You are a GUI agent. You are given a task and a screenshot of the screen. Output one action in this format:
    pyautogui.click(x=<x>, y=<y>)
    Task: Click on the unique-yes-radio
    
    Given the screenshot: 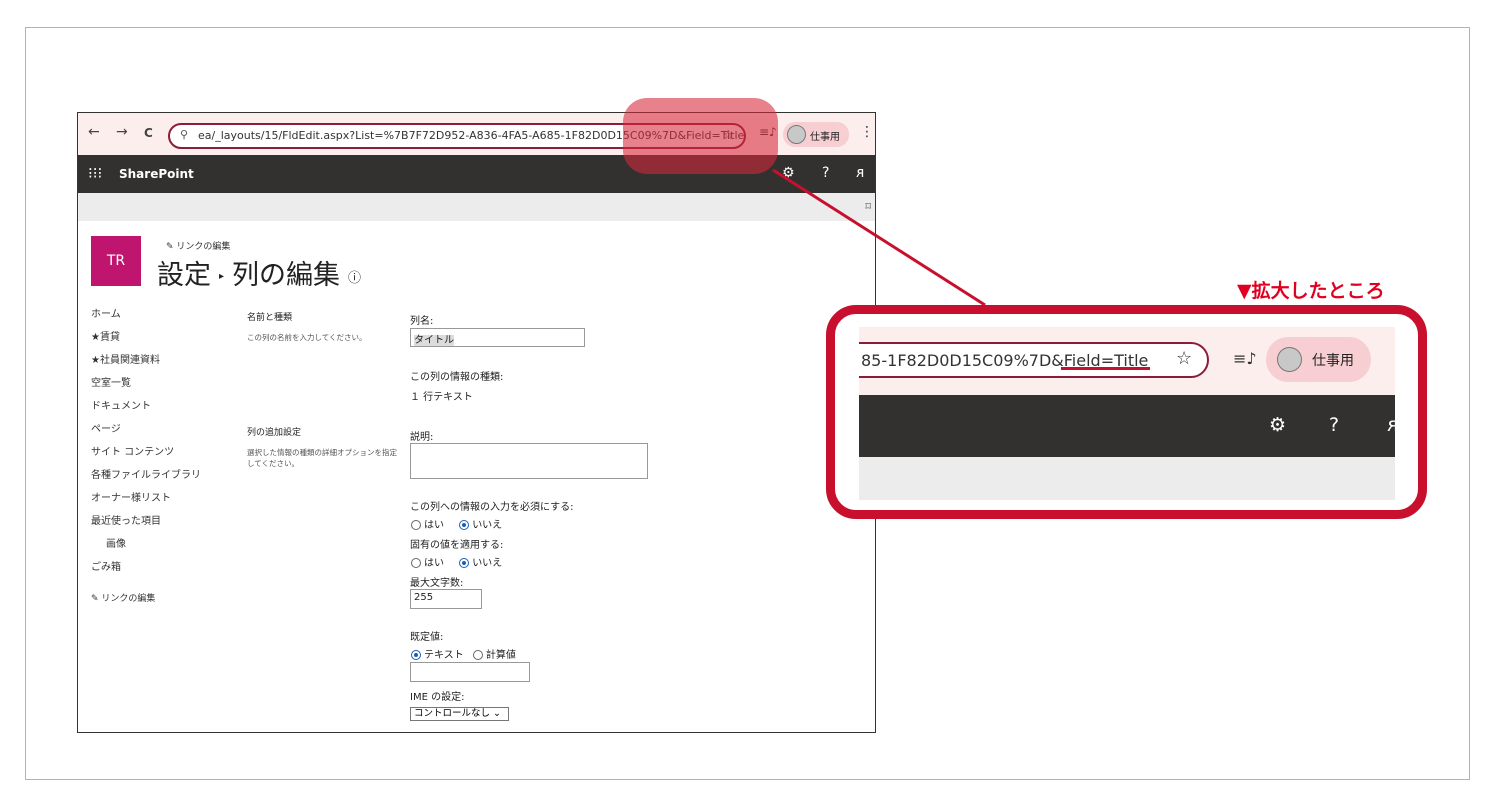 What is the action you would take?
    pyautogui.click(x=416, y=563)
    